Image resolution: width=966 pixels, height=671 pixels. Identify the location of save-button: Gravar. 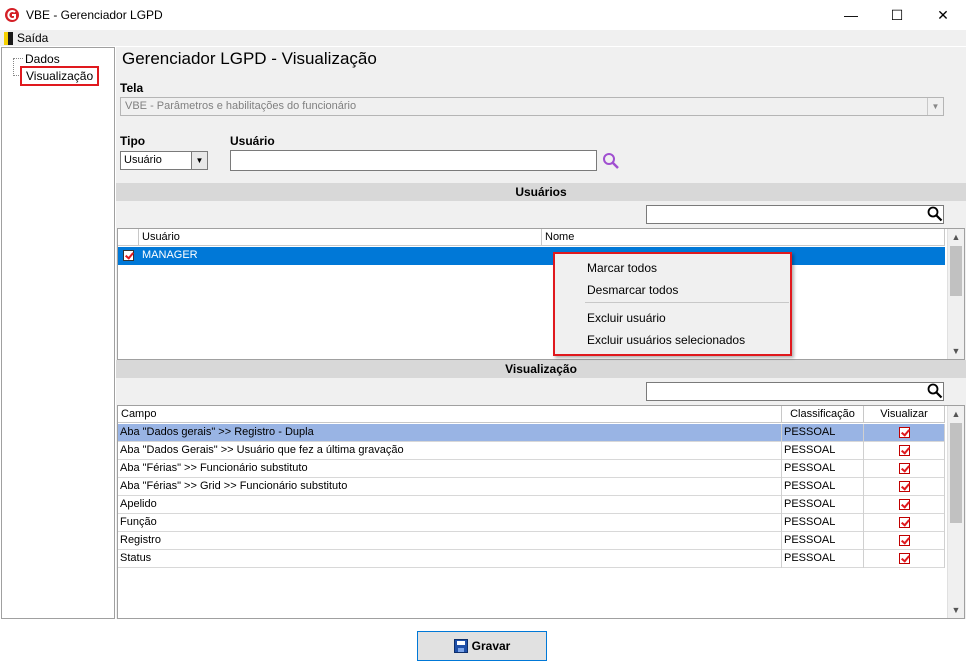
(482, 646).